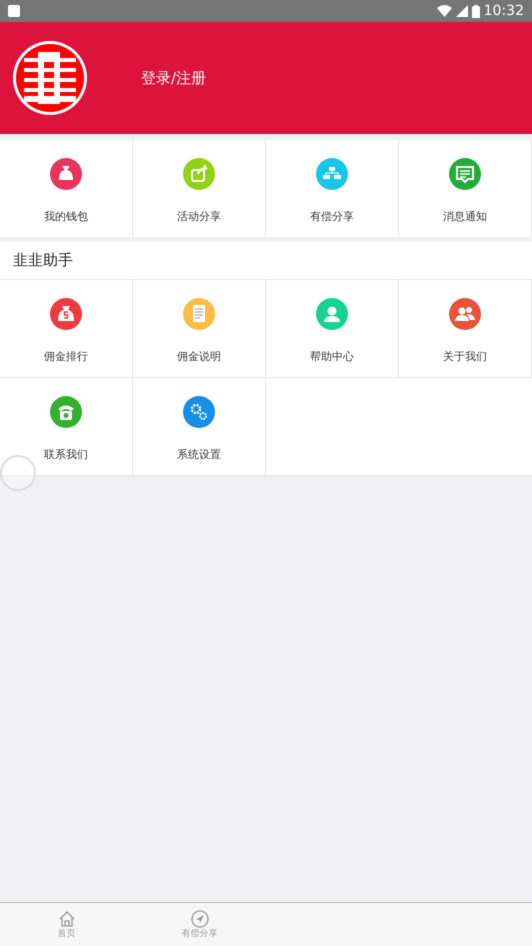 The width and height of the screenshot is (532, 946). What do you see at coordinates (199, 188) in the screenshot?
I see `menu-item: 活动分享` at bounding box center [199, 188].